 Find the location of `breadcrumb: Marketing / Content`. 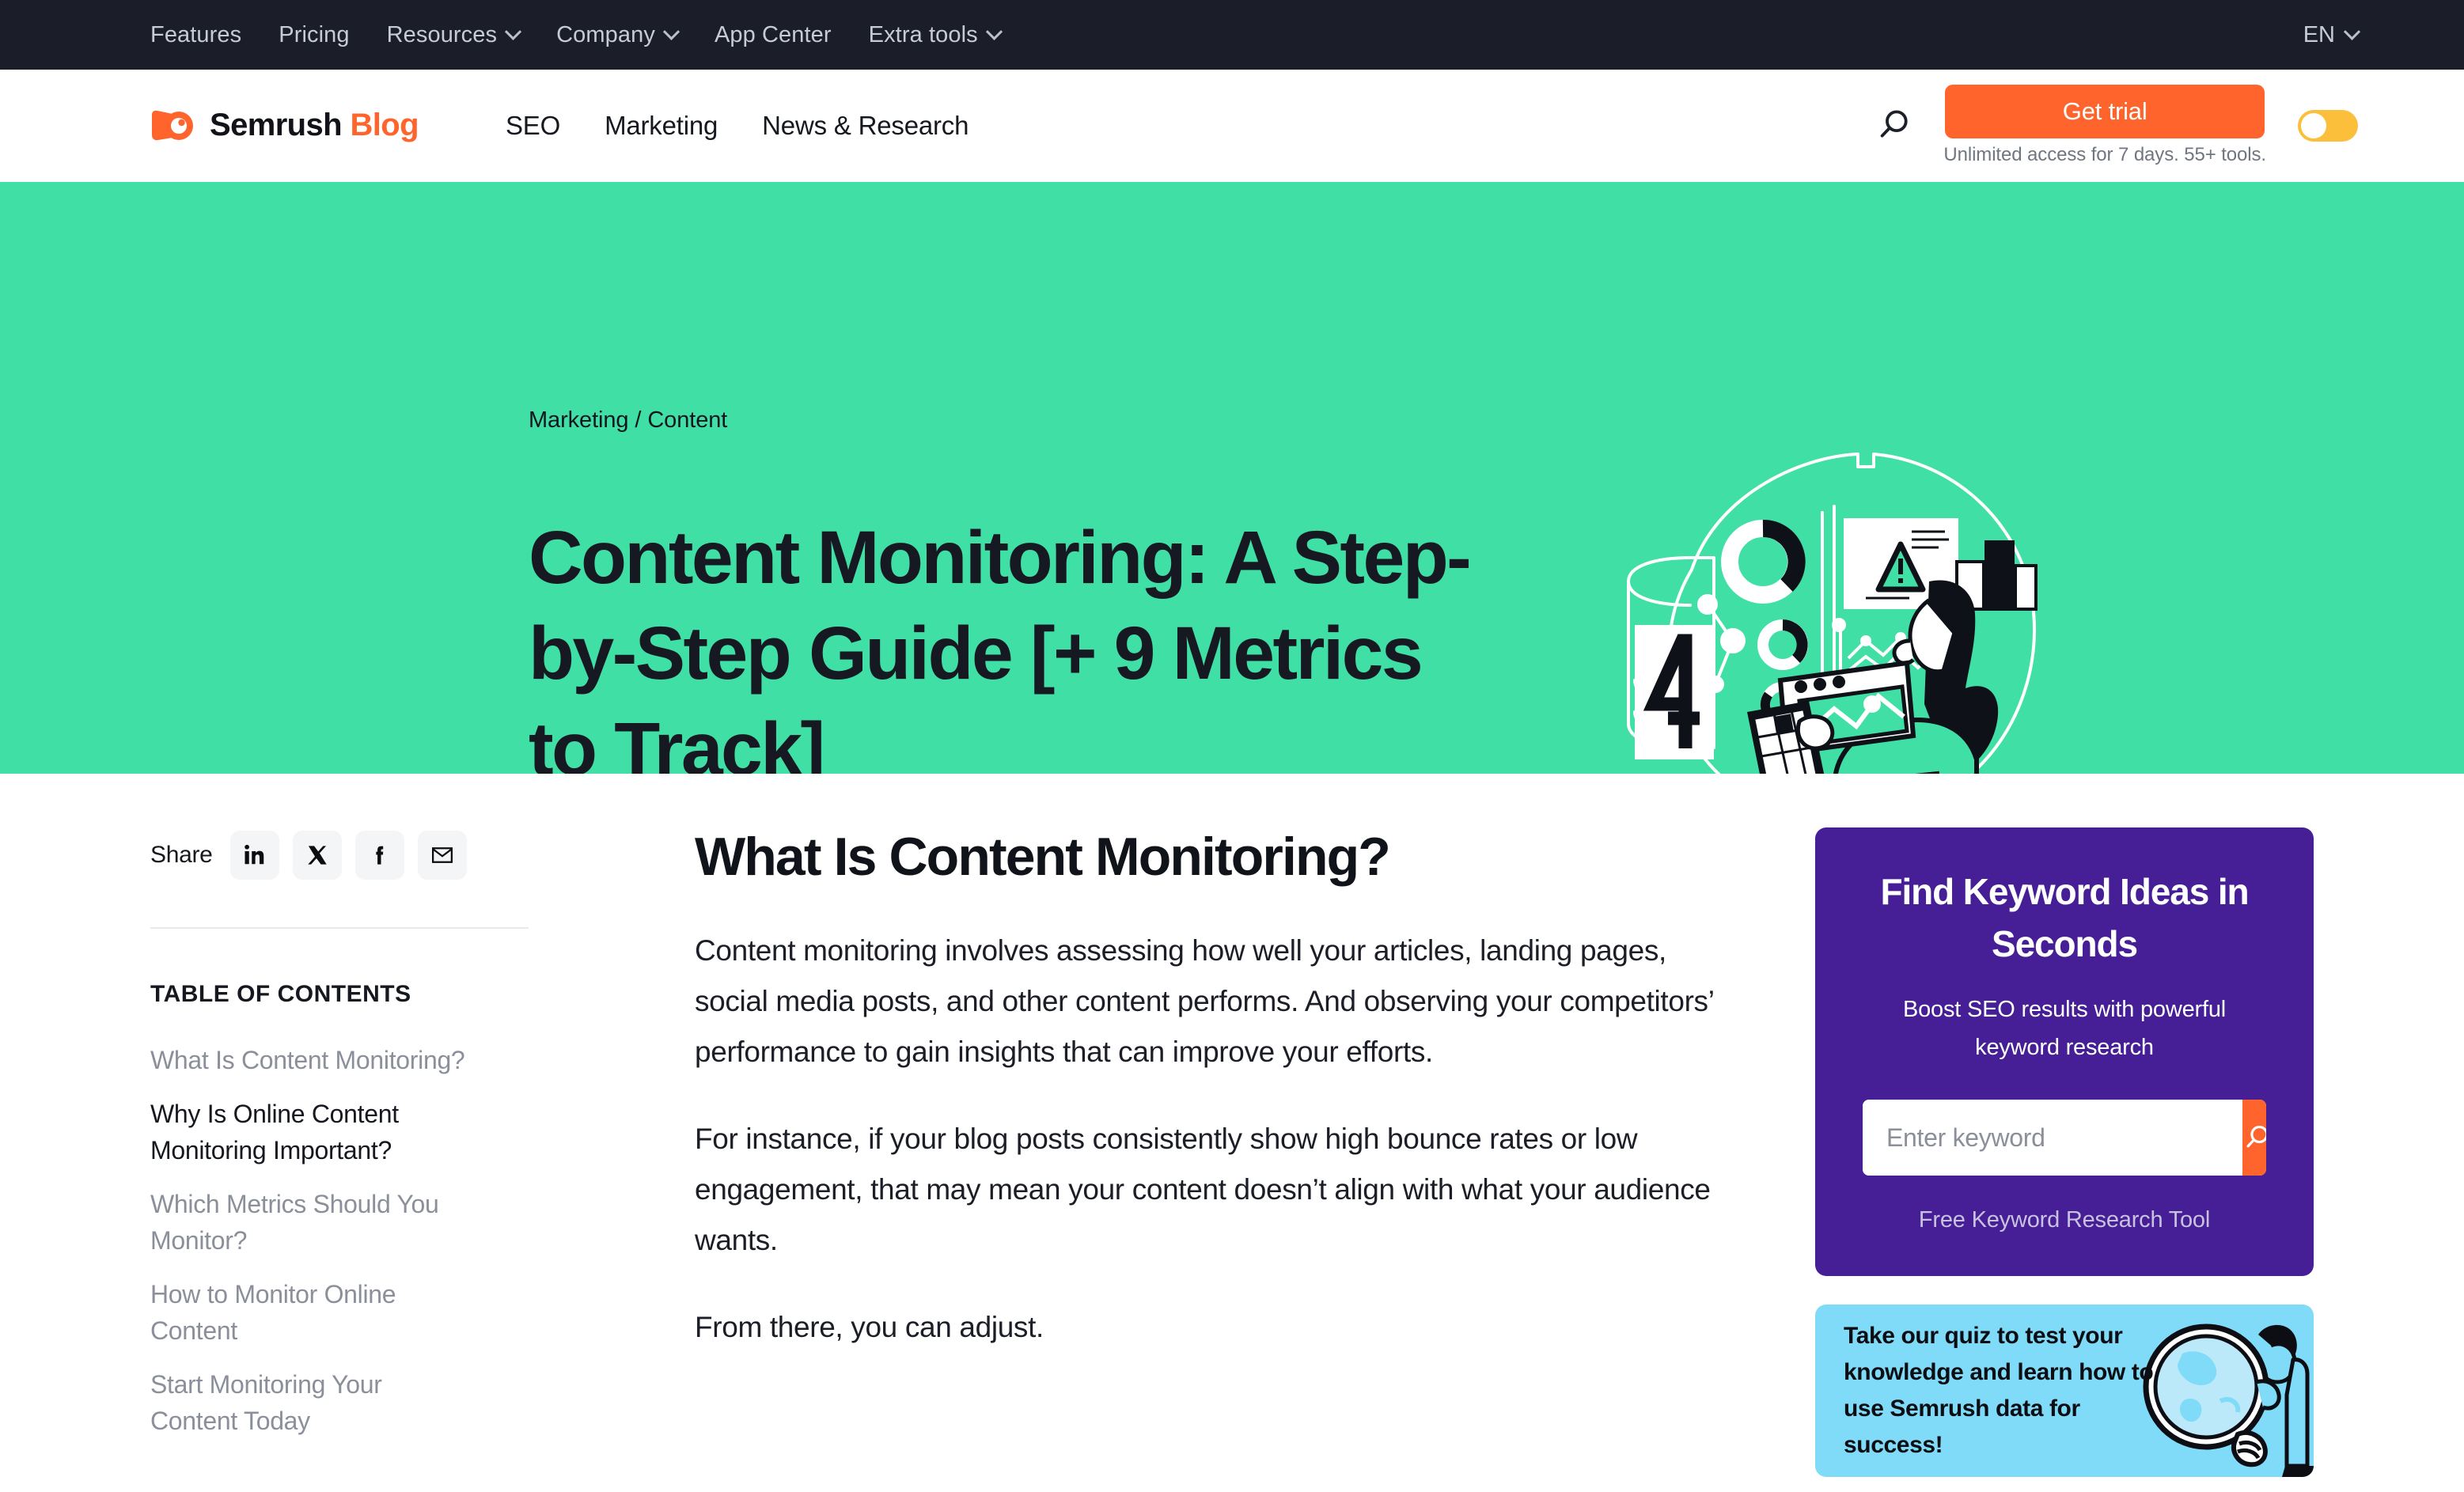

breadcrumb: Marketing / Content is located at coordinates (628, 421).